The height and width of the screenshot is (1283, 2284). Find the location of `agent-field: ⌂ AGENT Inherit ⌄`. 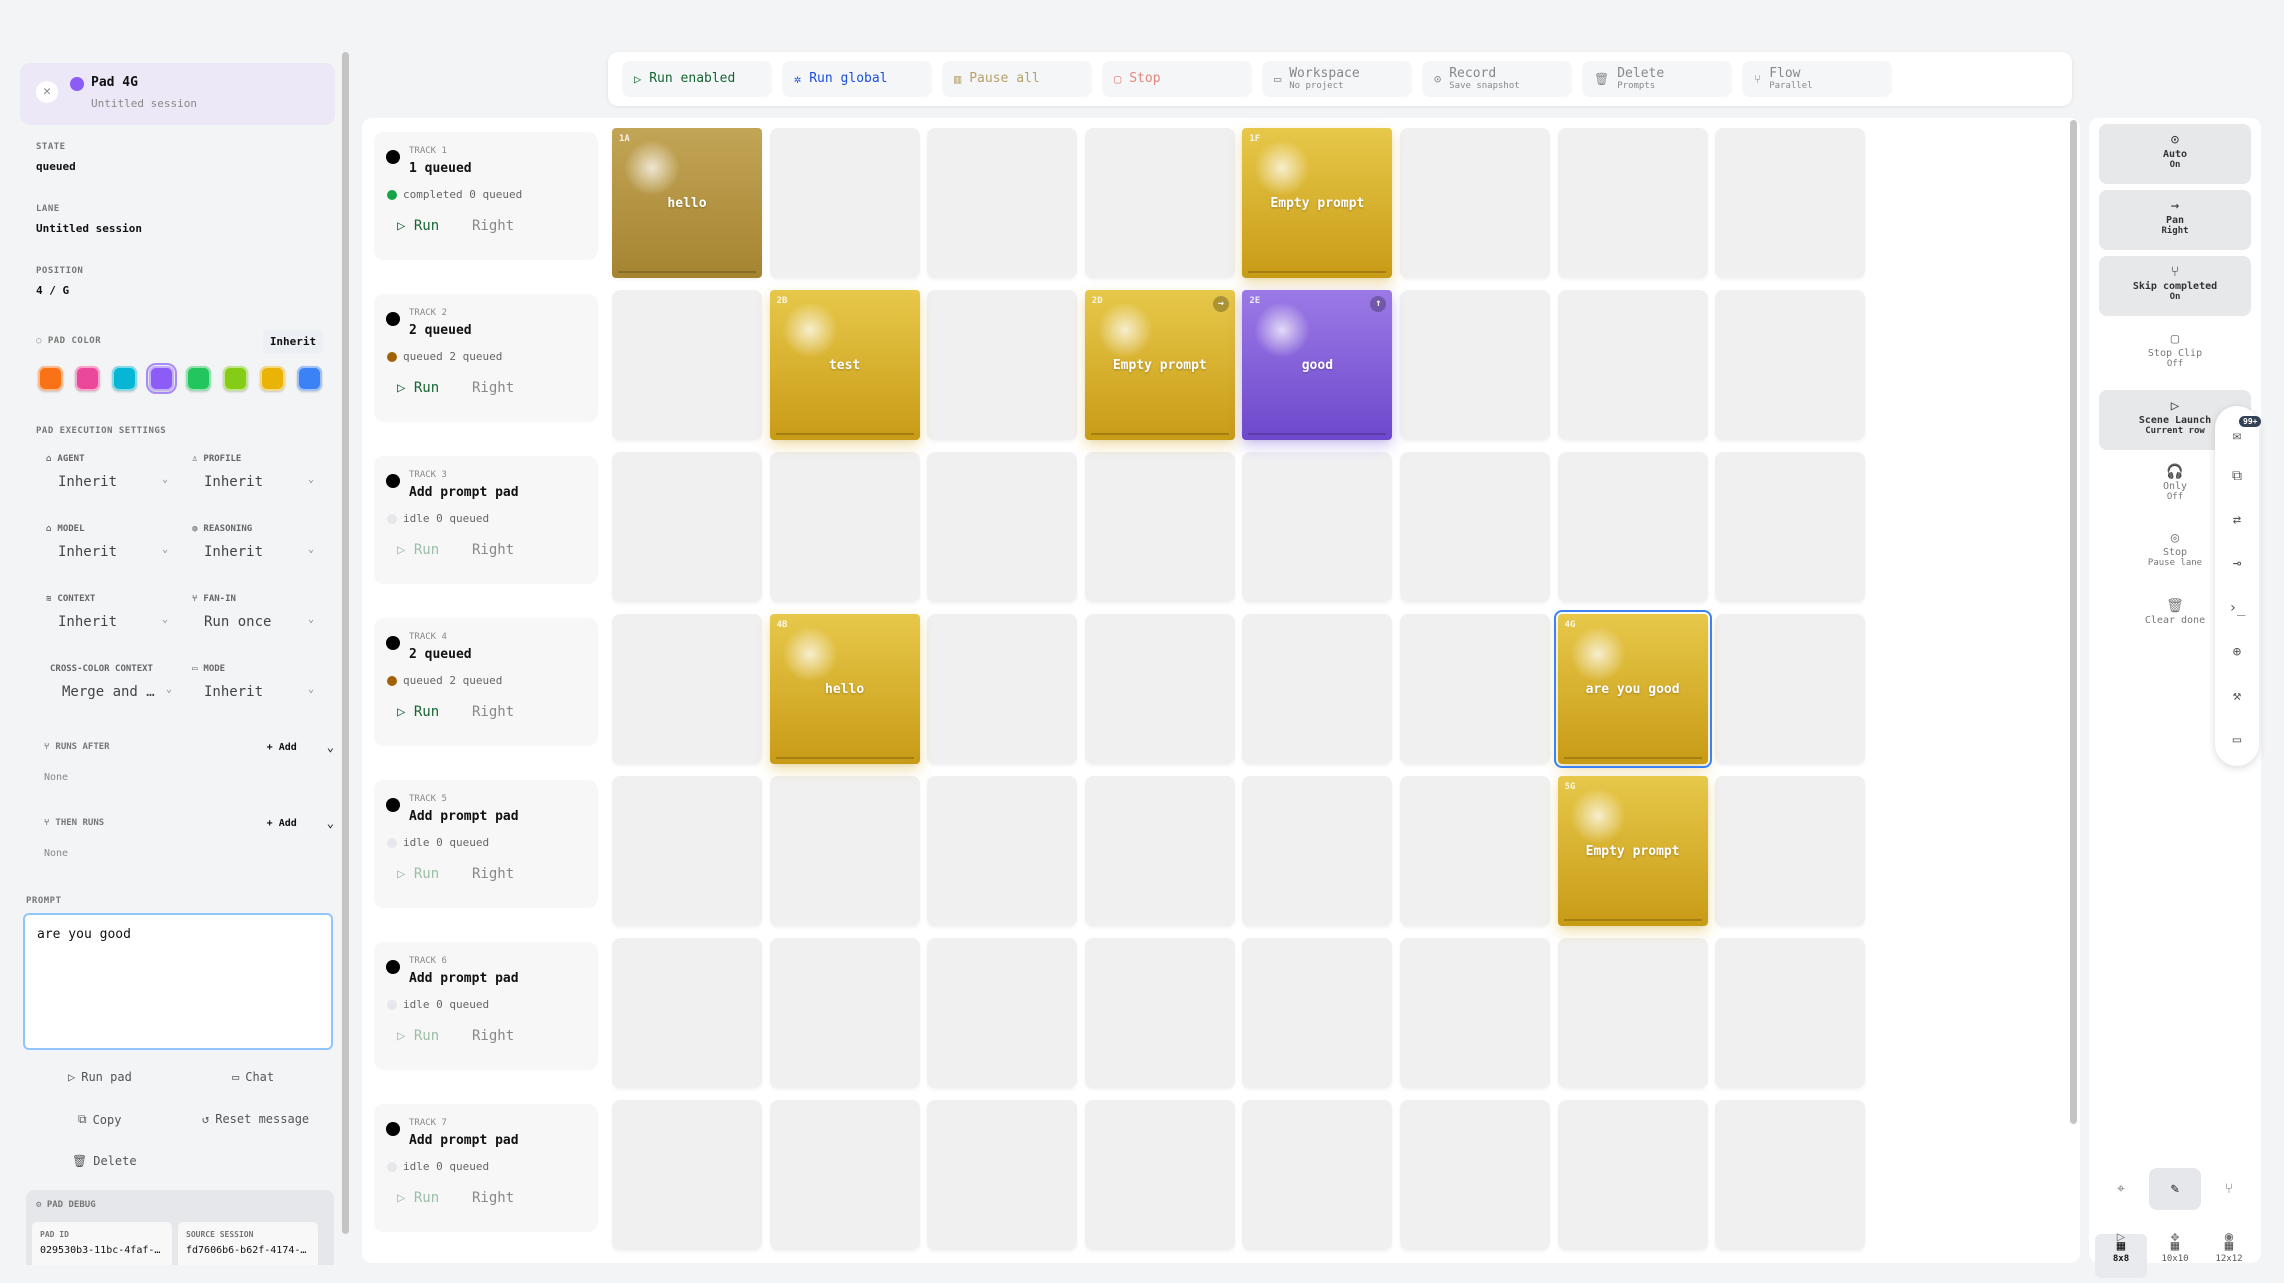

agent-field: ⌂ AGENT Inherit ⌄ is located at coordinates (116, 472).